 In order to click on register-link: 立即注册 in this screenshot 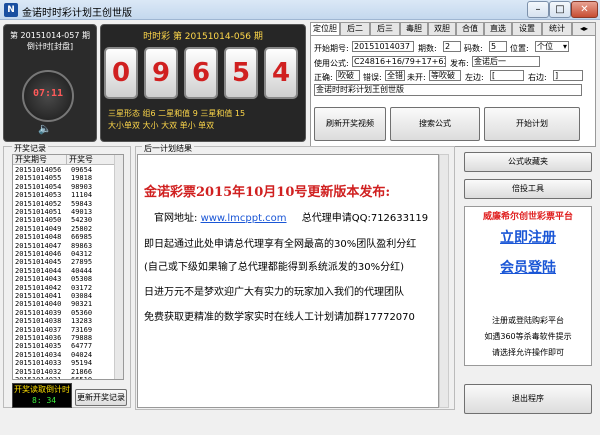, I will do `click(528, 237)`.